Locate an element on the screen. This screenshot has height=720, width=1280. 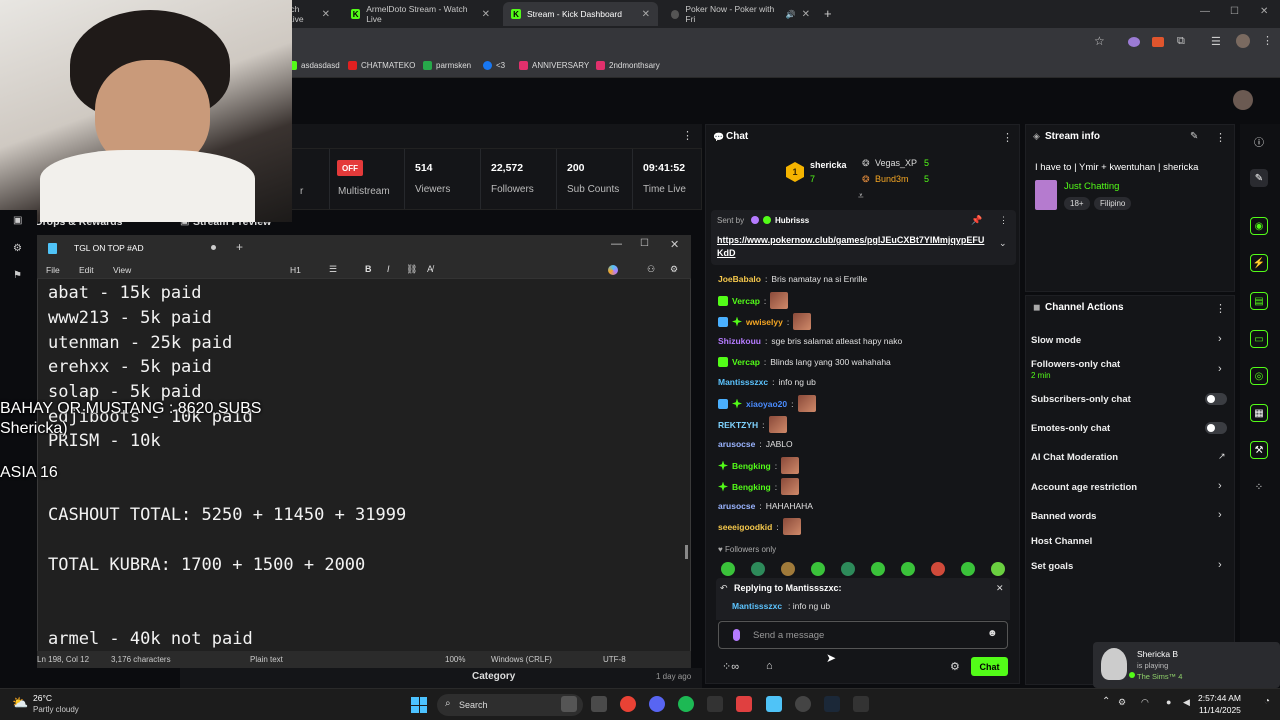
audio-icon: 🔊 is located at coordinates (791, 14).